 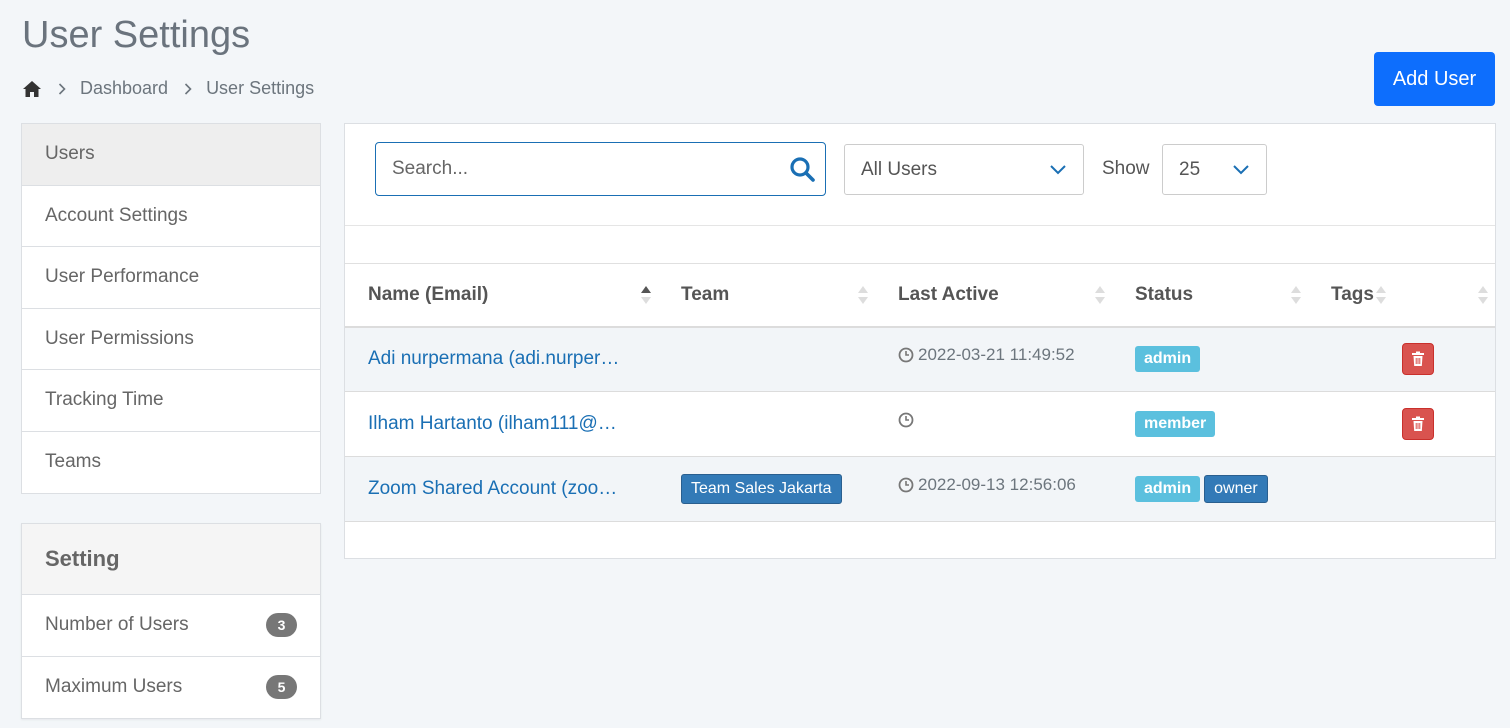 I want to click on number-of-users-item: Number of Users 3, so click(x=171, y=626).